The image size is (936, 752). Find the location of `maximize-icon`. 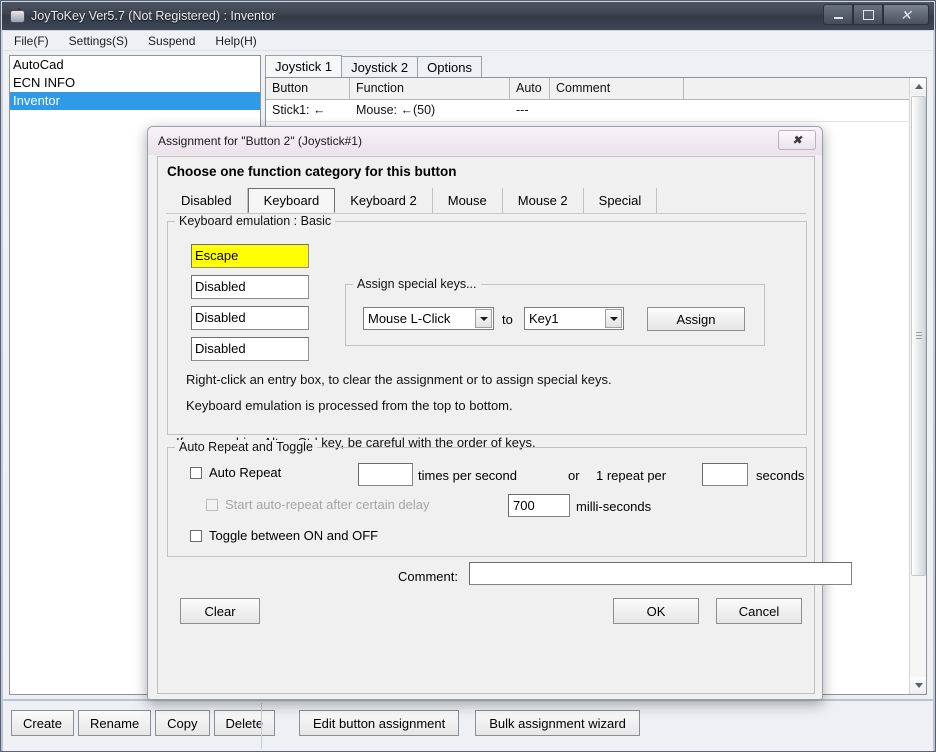

maximize-icon is located at coordinates (868, 14).